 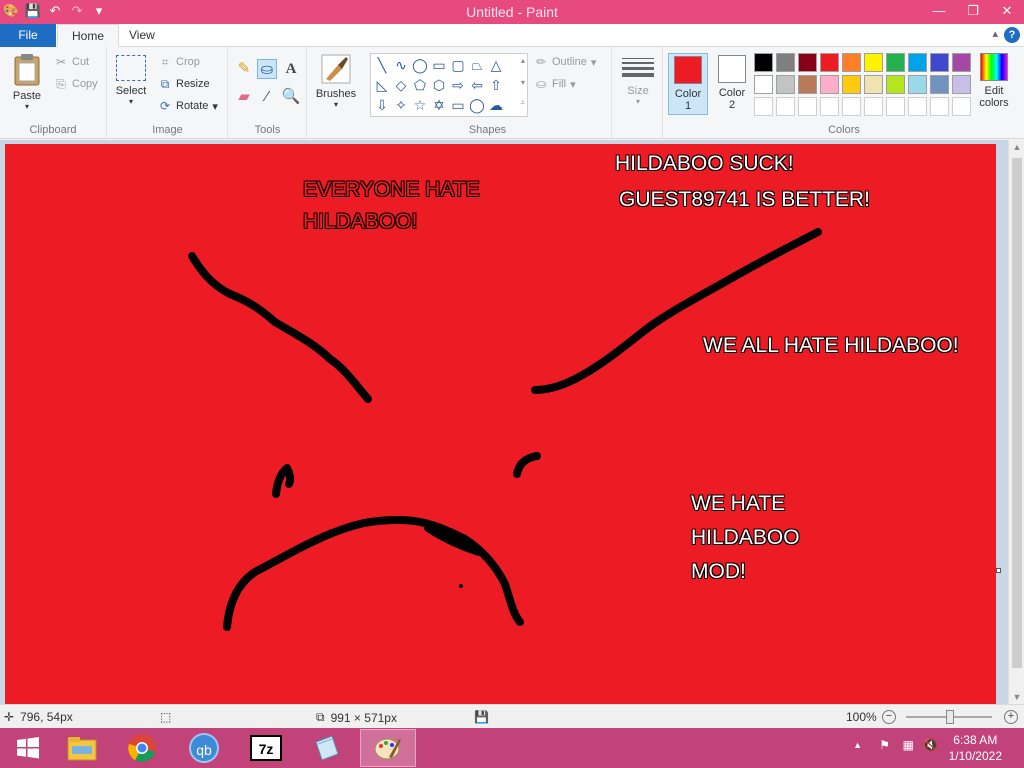 I want to click on left-arrow-shape-icon: ⇦, so click(x=477, y=85).